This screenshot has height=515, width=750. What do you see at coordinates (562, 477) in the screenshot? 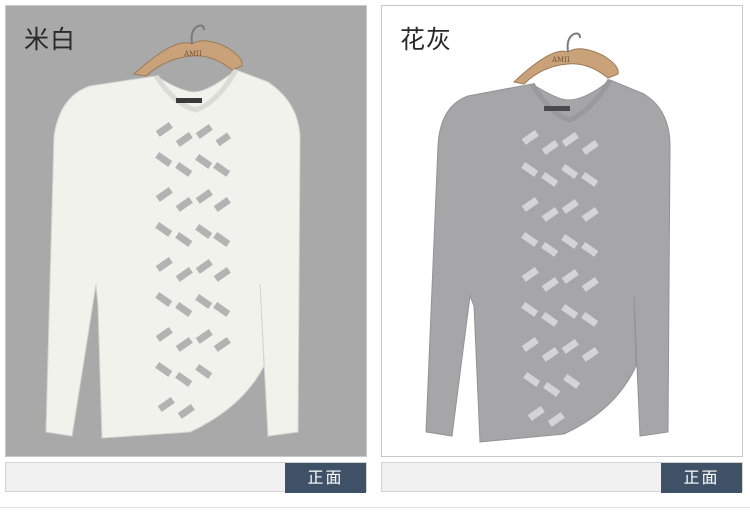
I see `caption-bar-heather-grey: 正面` at bounding box center [562, 477].